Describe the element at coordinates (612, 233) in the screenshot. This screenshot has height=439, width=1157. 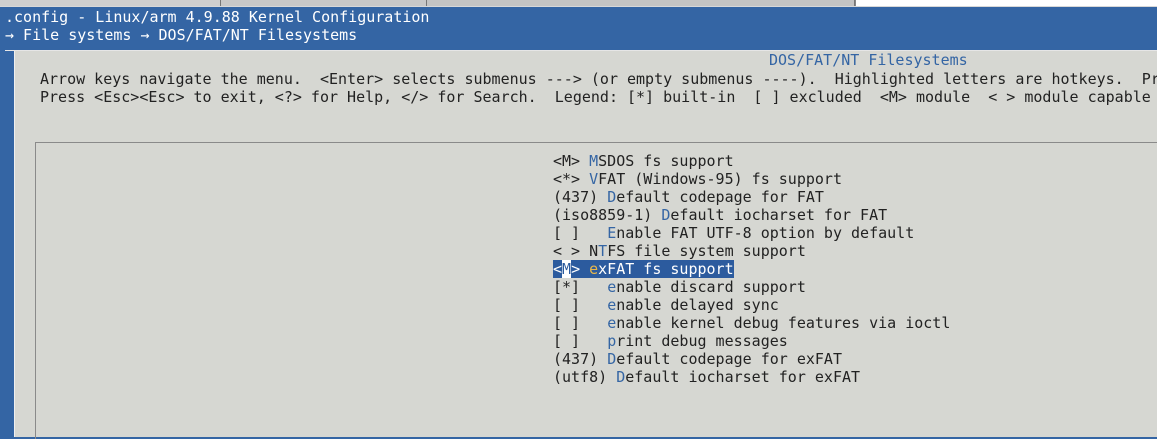
I see `menu-item-hotkey: E` at that location.